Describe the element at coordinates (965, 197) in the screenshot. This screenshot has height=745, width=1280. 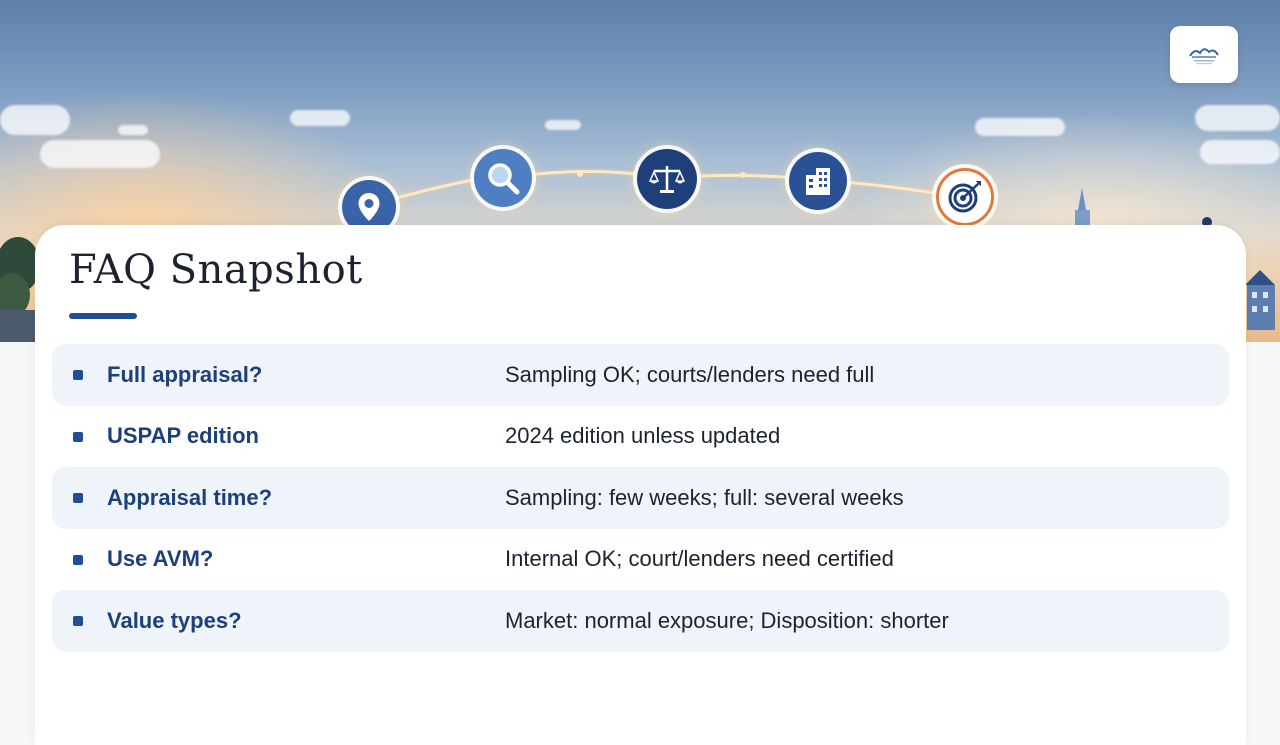
I see `target-icon` at that location.